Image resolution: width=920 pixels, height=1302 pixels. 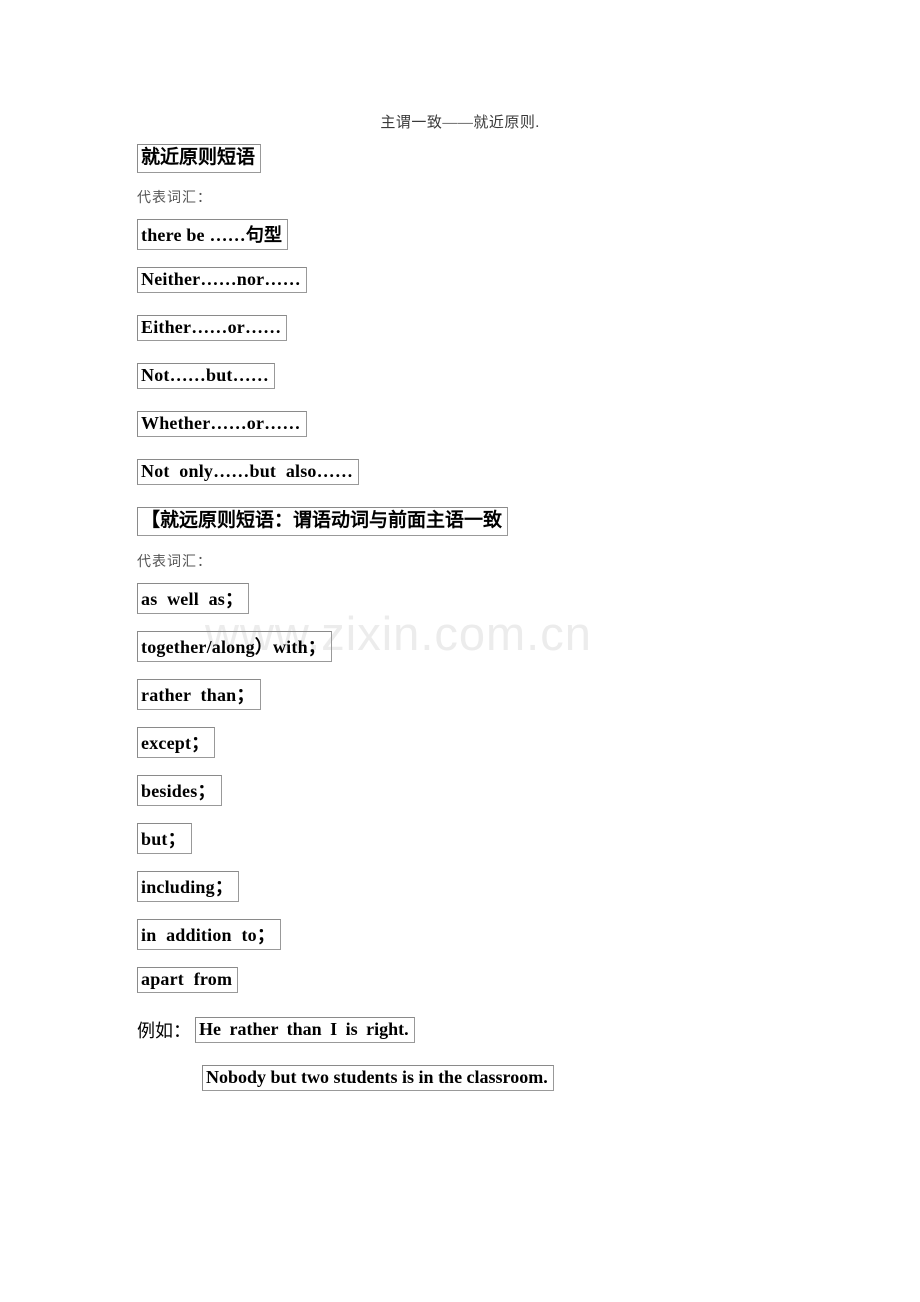 I want to click on phrase-item: but；, so click(x=164, y=838).